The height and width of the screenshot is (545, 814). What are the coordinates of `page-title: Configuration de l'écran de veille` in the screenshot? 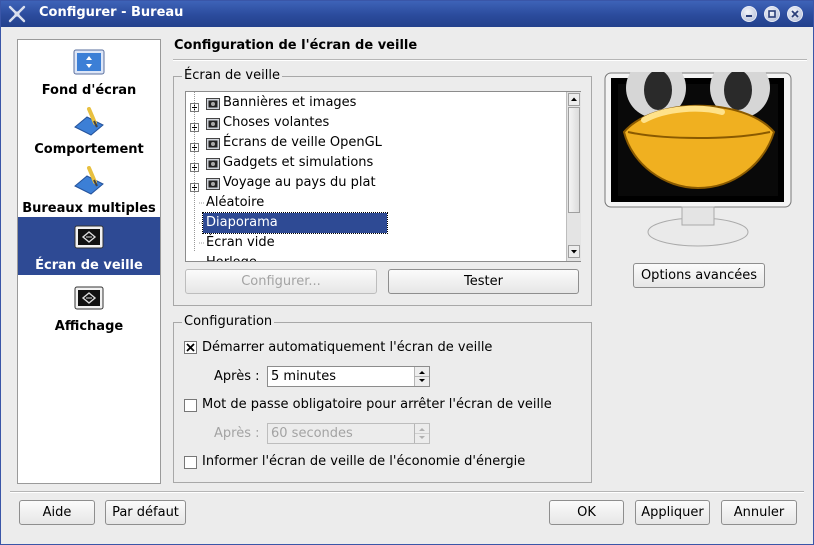 It's located at (296, 45).